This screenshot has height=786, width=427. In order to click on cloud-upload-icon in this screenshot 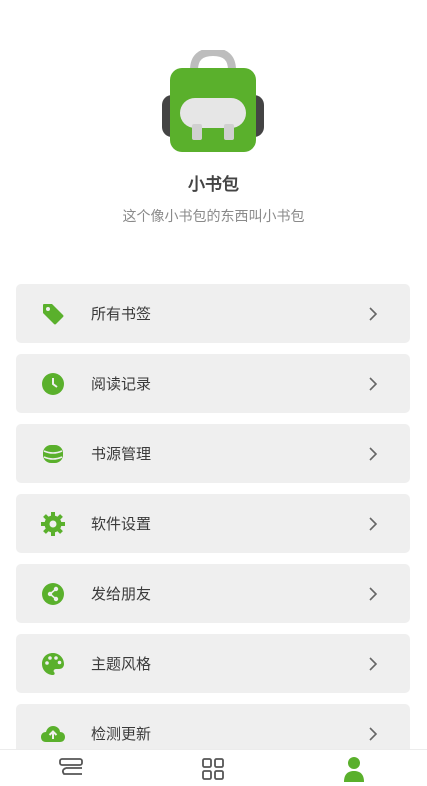, I will do `click(53, 734)`.